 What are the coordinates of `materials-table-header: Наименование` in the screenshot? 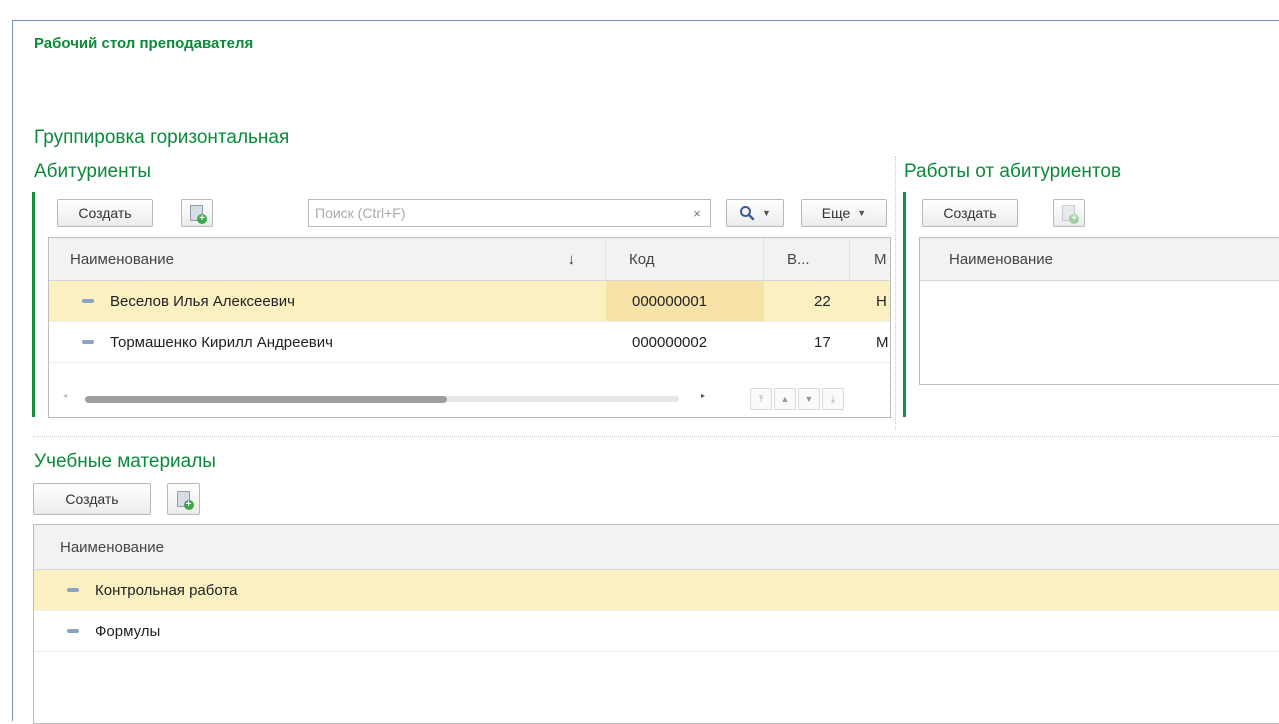 It's located at (656, 547).